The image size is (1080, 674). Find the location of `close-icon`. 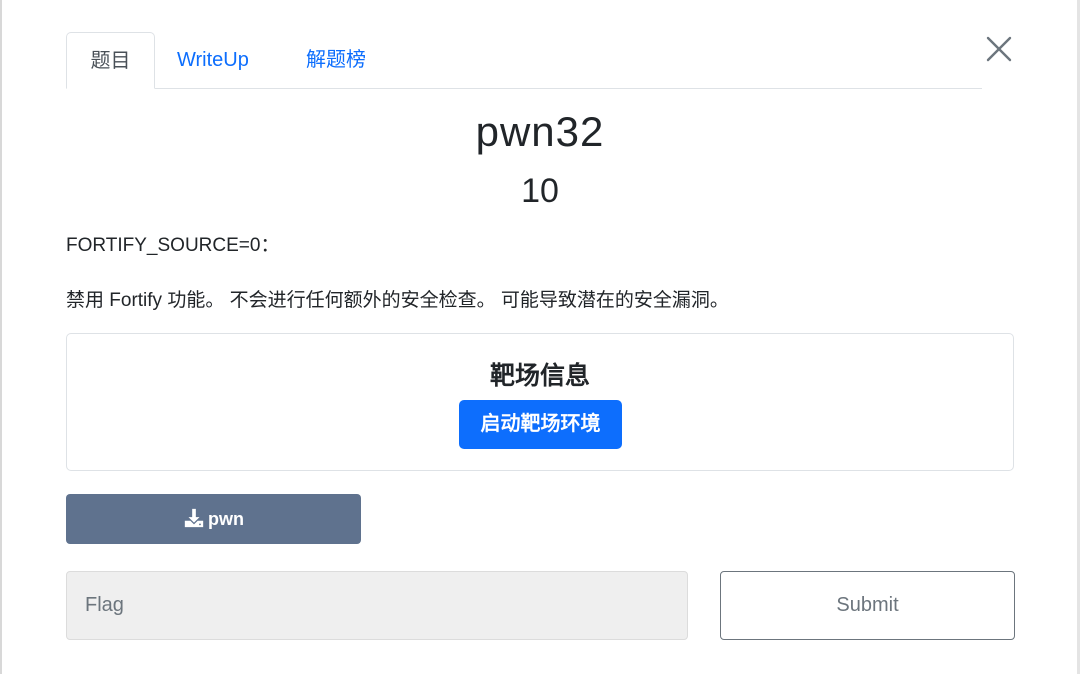

close-icon is located at coordinates (999, 49).